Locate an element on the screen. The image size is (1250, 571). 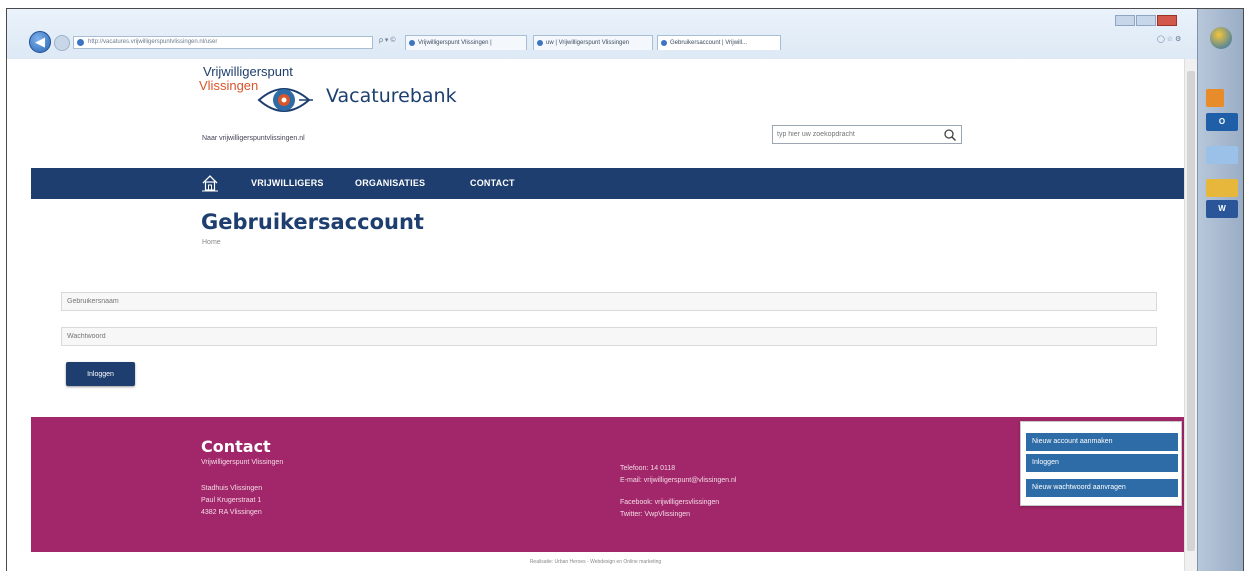
forward-button is located at coordinates (62, 43).